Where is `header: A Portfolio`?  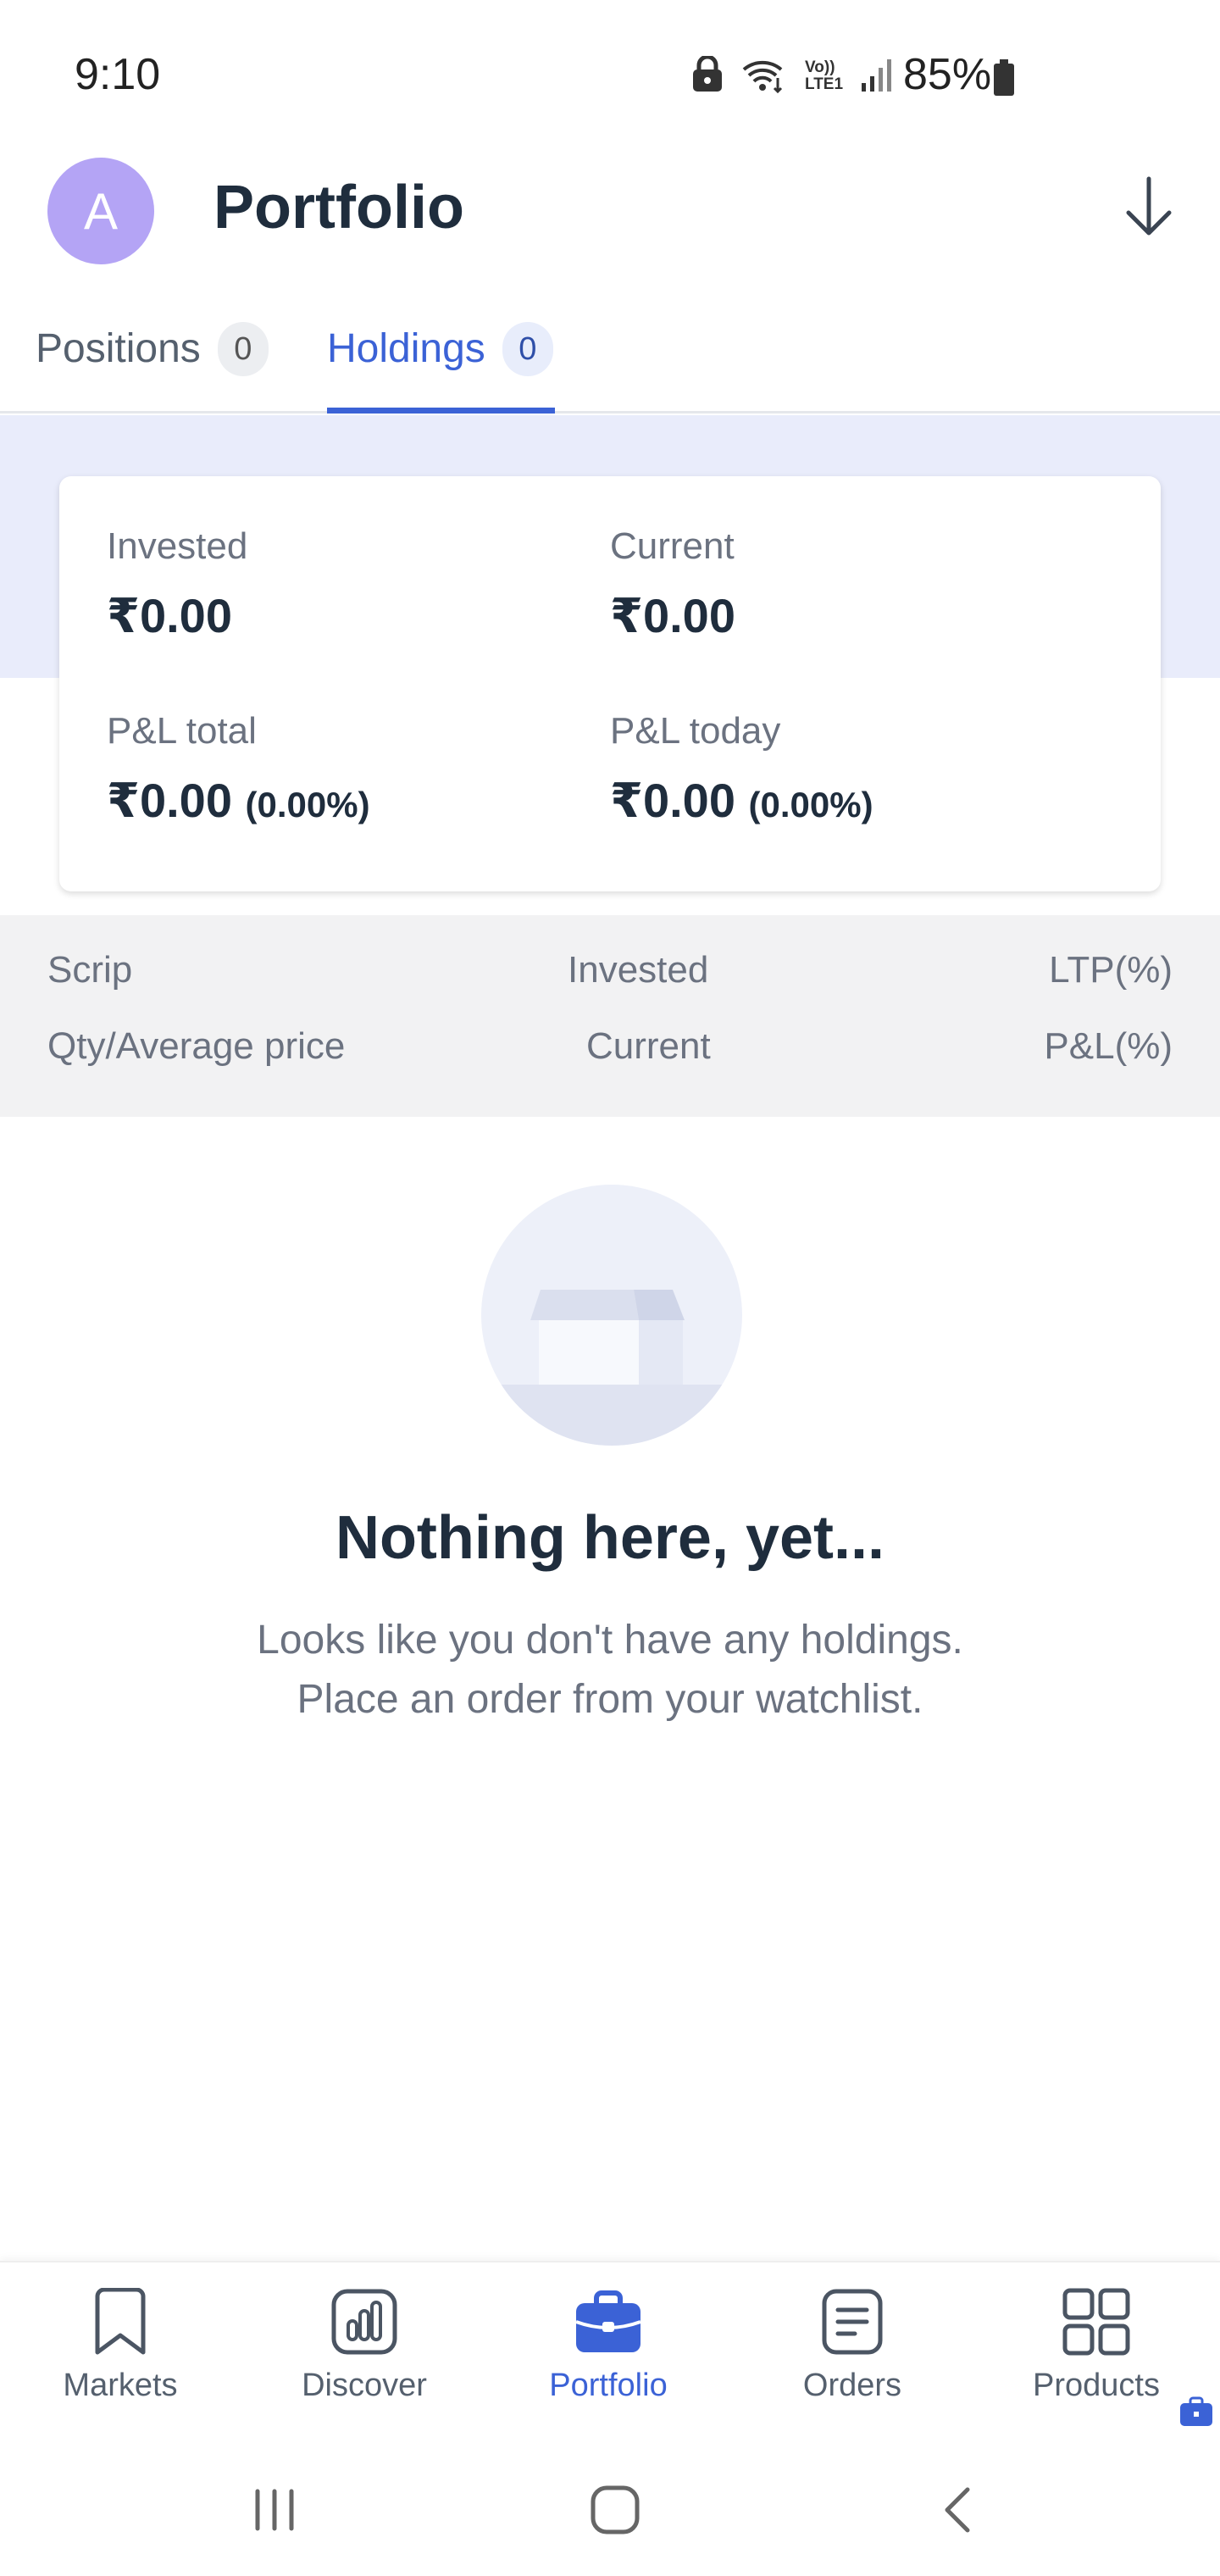 header: A Portfolio is located at coordinates (610, 212).